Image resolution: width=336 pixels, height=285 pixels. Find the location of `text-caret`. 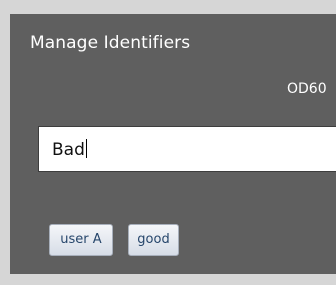

text-caret is located at coordinates (86, 148).